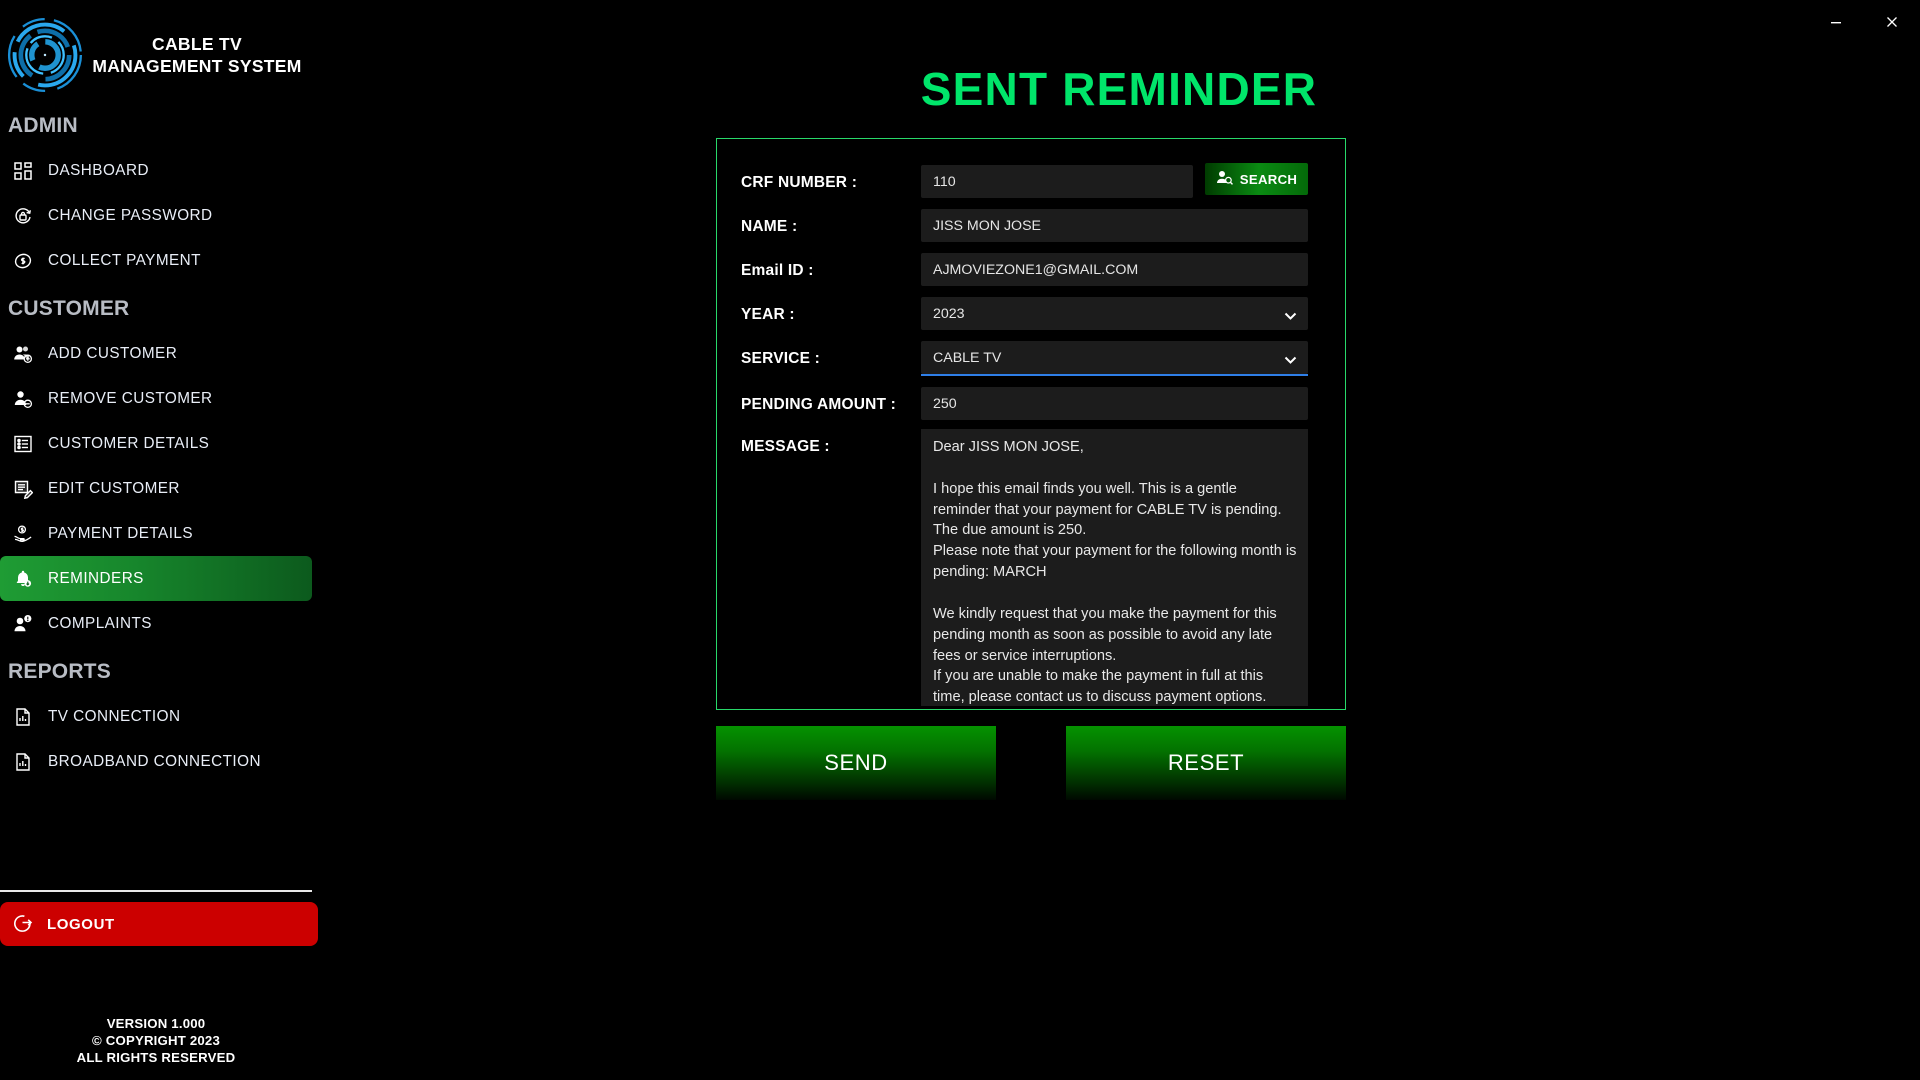 This screenshot has width=1920, height=1080. I want to click on sidebar-item-dashboard: DASHBOARD, so click(156, 170).